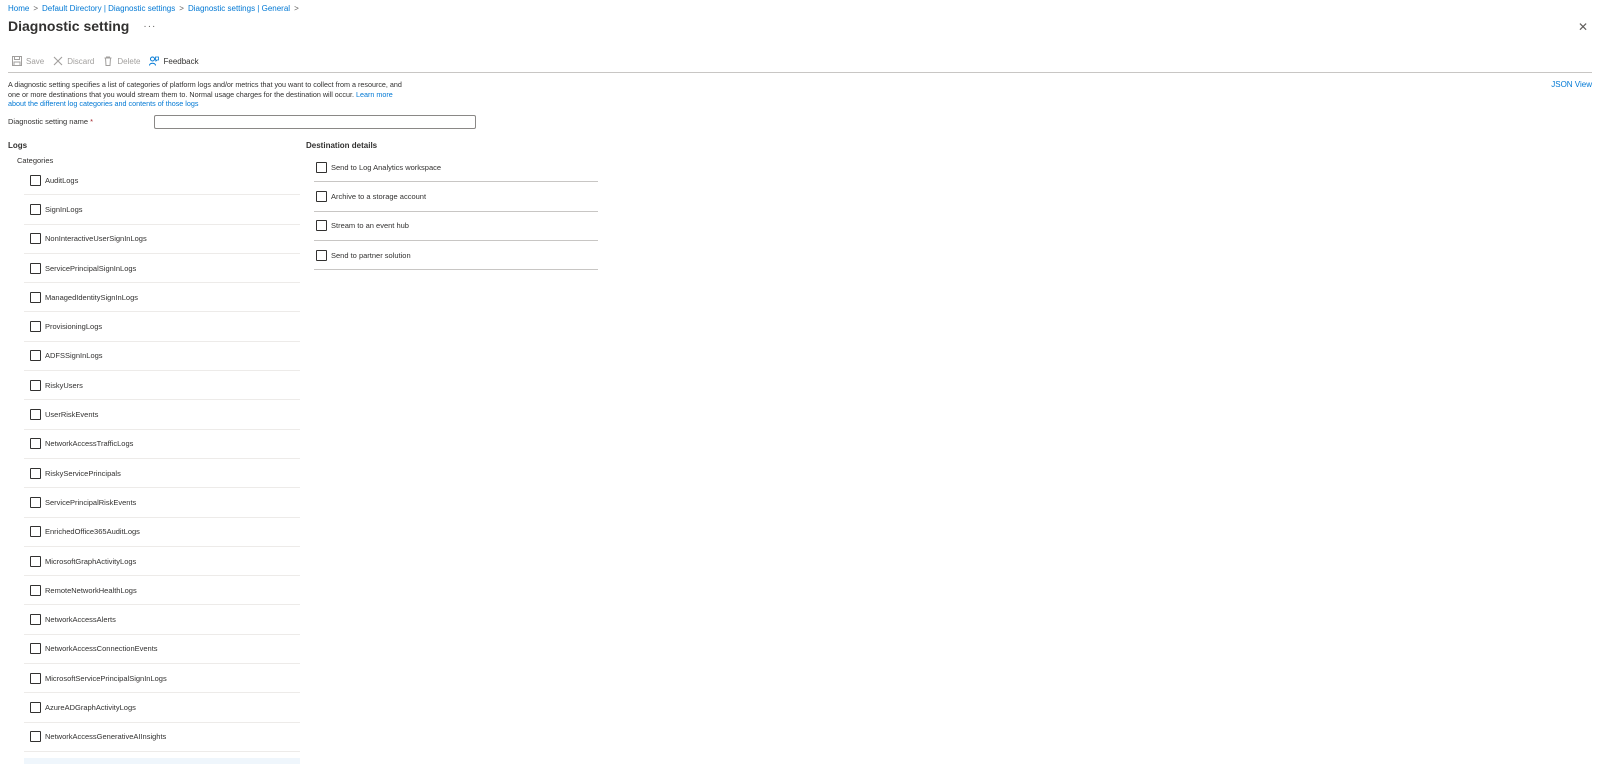  I want to click on category-row-network-access-connection-events: NetworkAccessConnectionEvents, so click(162, 650).